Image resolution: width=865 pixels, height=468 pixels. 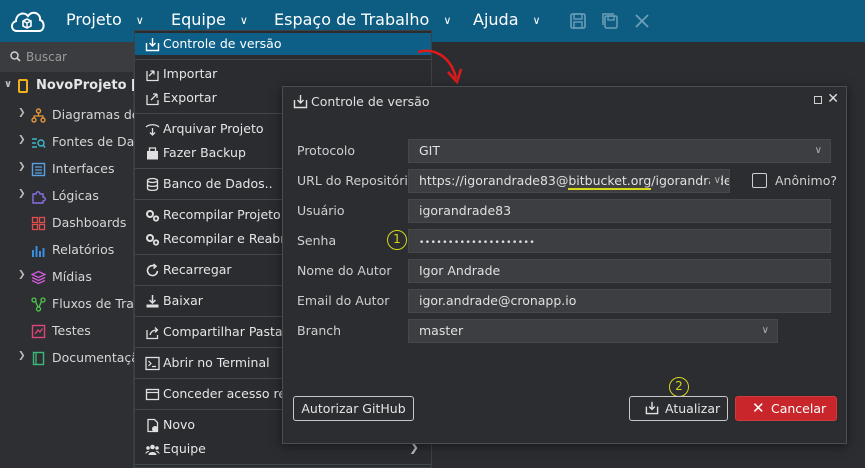 I want to click on search-input, so click(x=78, y=57).